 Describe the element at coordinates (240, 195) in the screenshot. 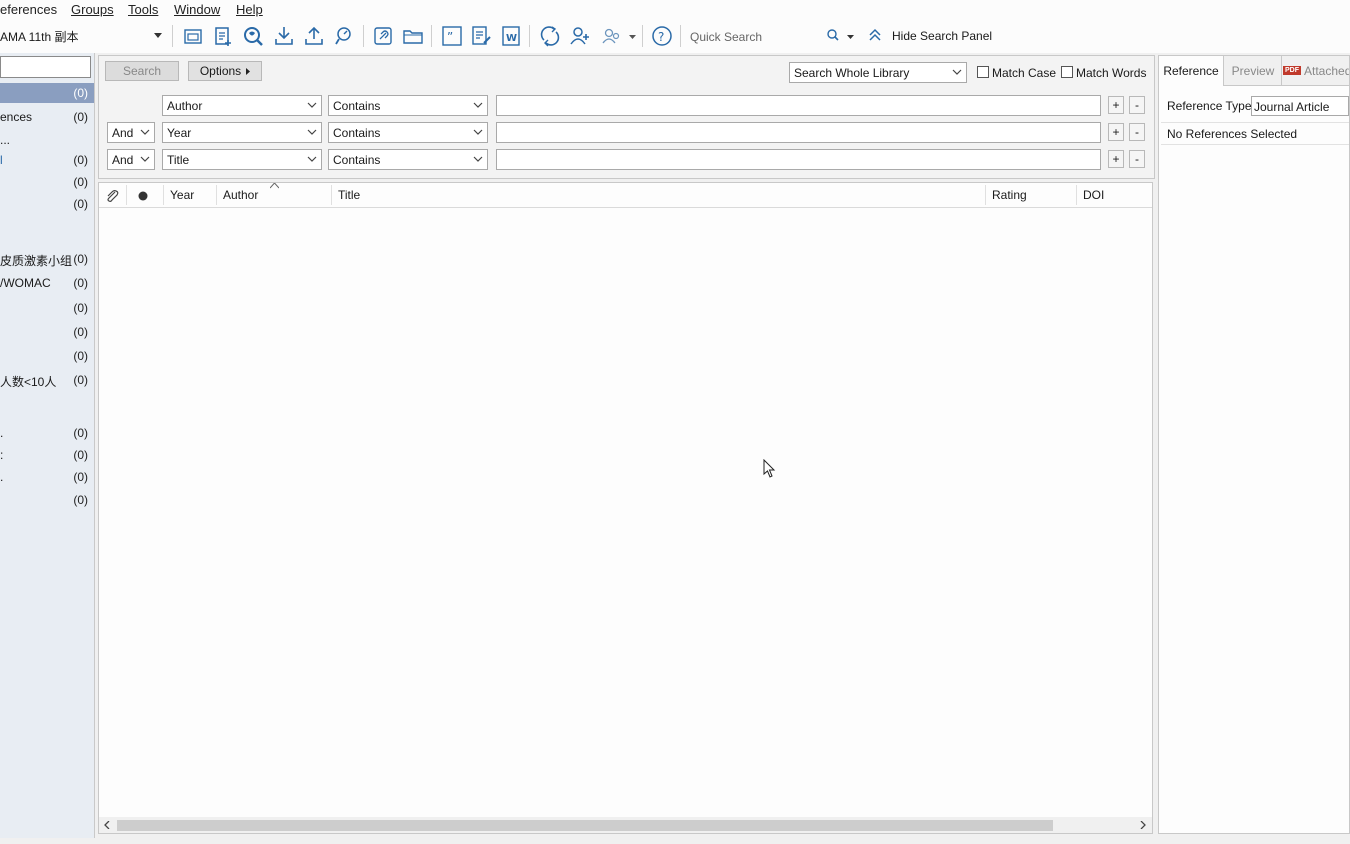

I see `column-author: Author` at that location.